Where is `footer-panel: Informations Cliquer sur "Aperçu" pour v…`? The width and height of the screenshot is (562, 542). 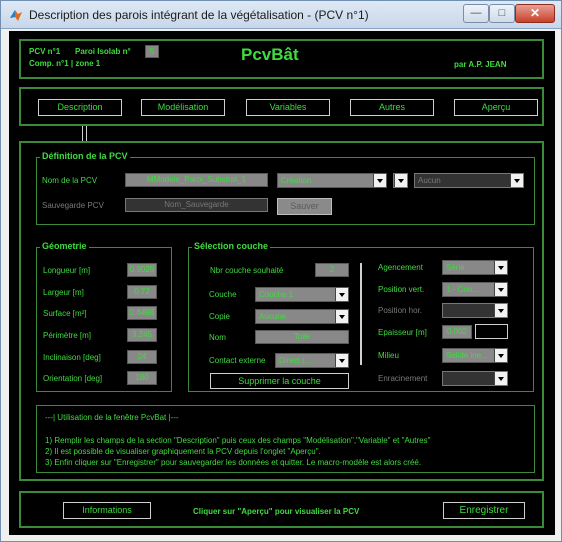 footer-panel: Informations Cliquer sur "Aperçu" pour v… is located at coordinates (281, 509).